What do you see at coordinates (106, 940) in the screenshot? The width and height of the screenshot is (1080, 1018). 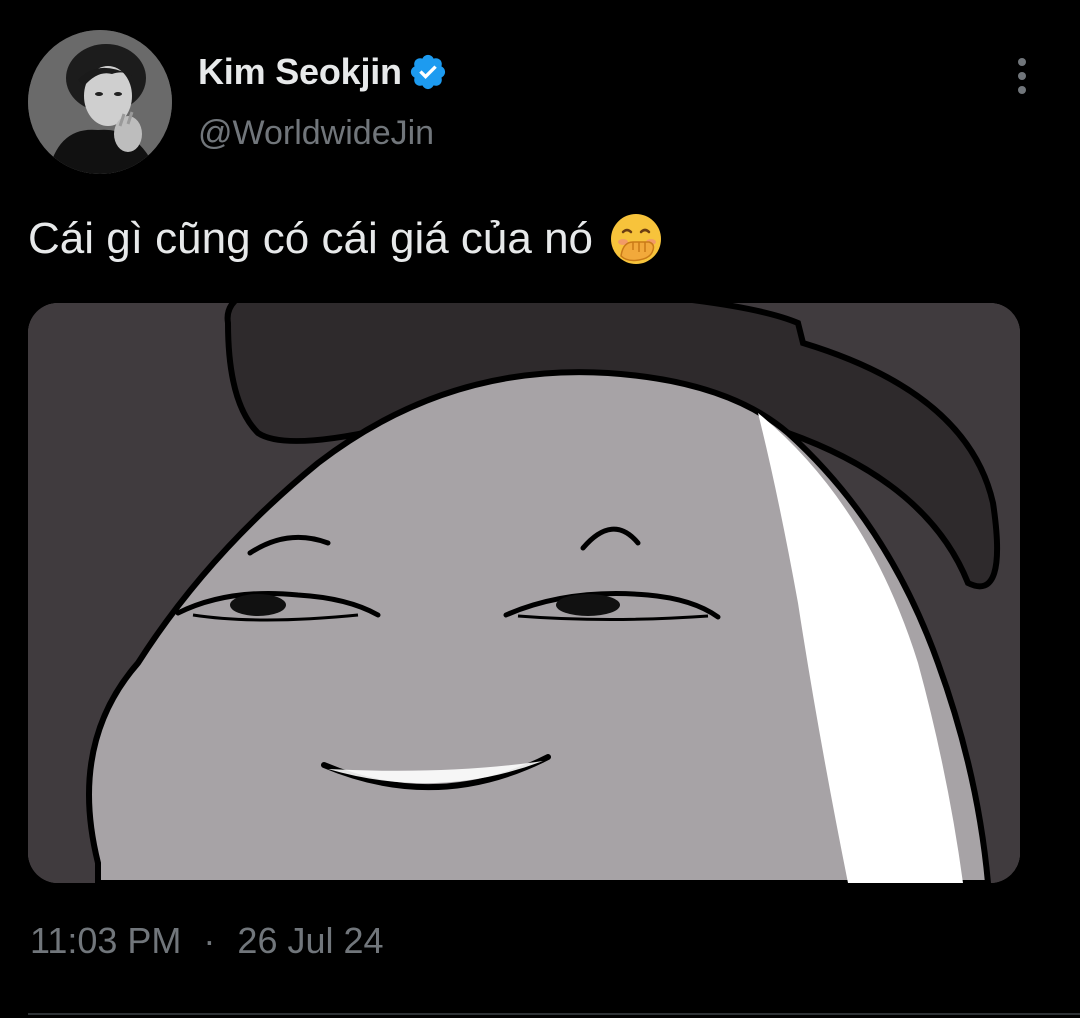 I see `tweet-time: 11:03 PM` at bounding box center [106, 940].